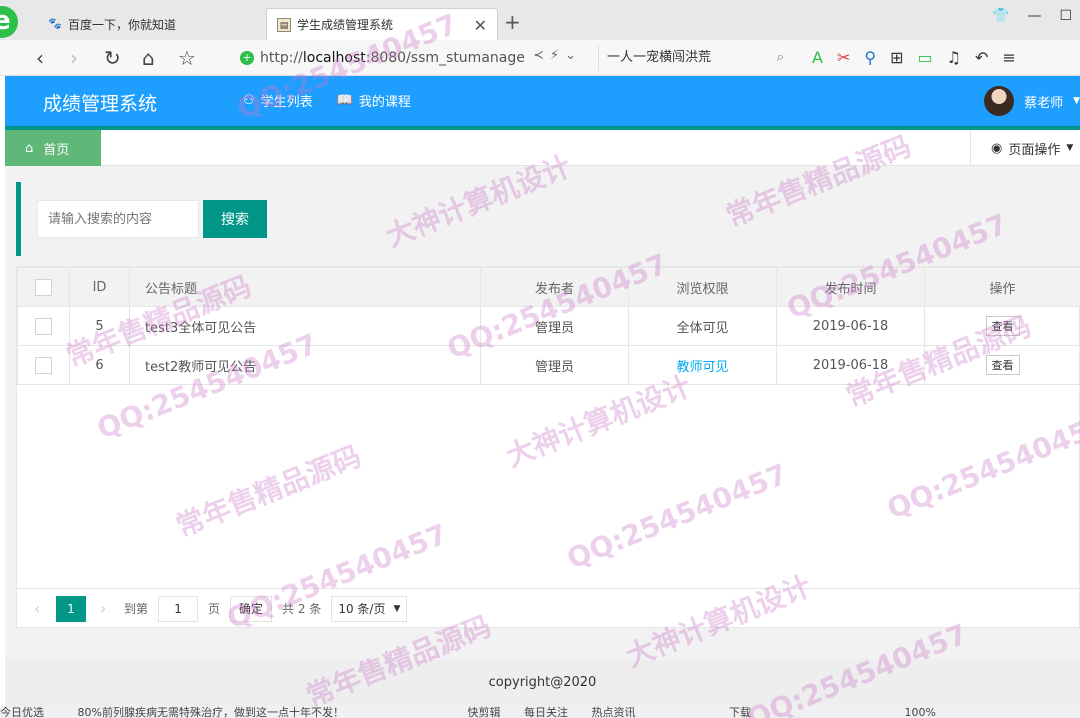 The width and height of the screenshot is (1080, 718). Describe the element at coordinates (211, 712) in the screenshot. I see `status-item: 80%前列腺疾病无需特殊治疗，做到这一点十年不发！` at that location.